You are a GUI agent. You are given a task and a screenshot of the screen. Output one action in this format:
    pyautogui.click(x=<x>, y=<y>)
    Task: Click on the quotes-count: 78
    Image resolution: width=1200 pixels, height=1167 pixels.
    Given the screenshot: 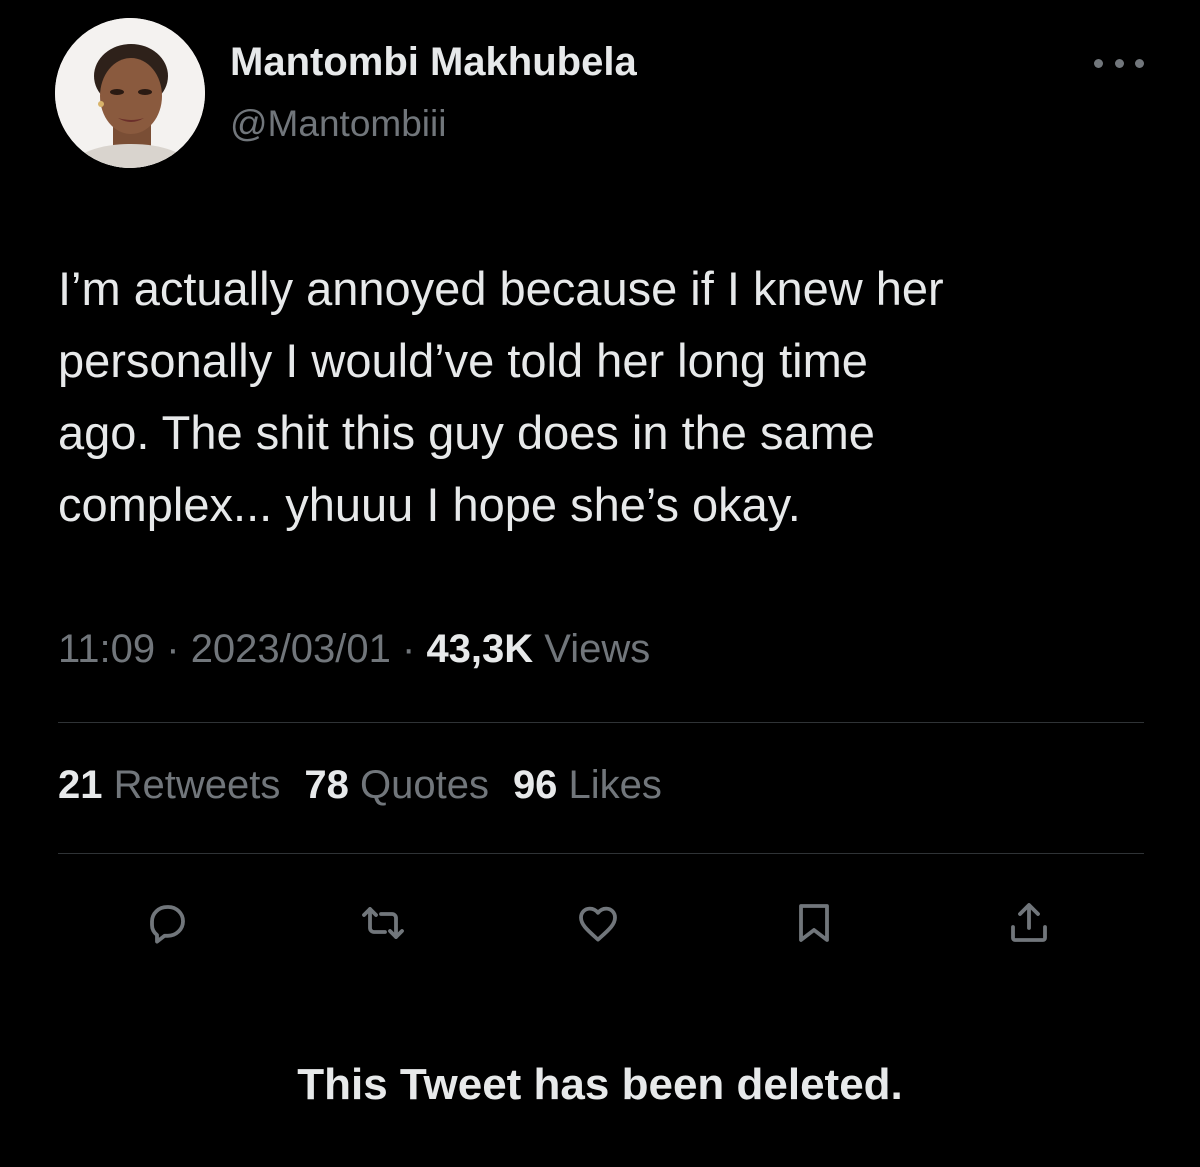 What is the action you would take?
    pyautogui.click(x=326, y=785)
    